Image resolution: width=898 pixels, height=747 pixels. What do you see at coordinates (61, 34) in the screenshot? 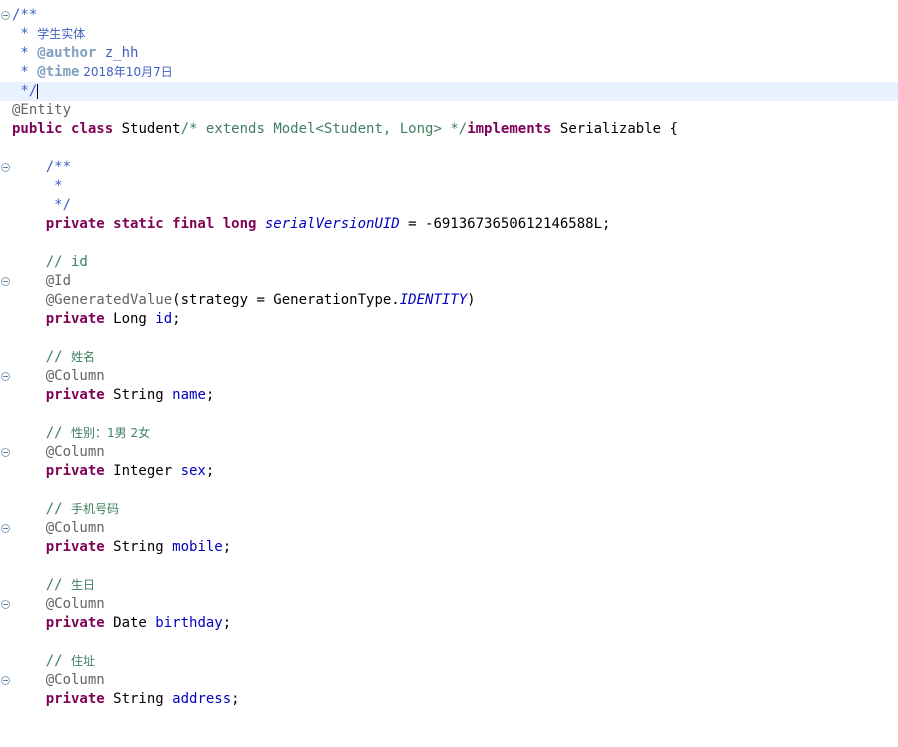
I see `javadoc-description: 学生实体` at bounding box center [61, 34].